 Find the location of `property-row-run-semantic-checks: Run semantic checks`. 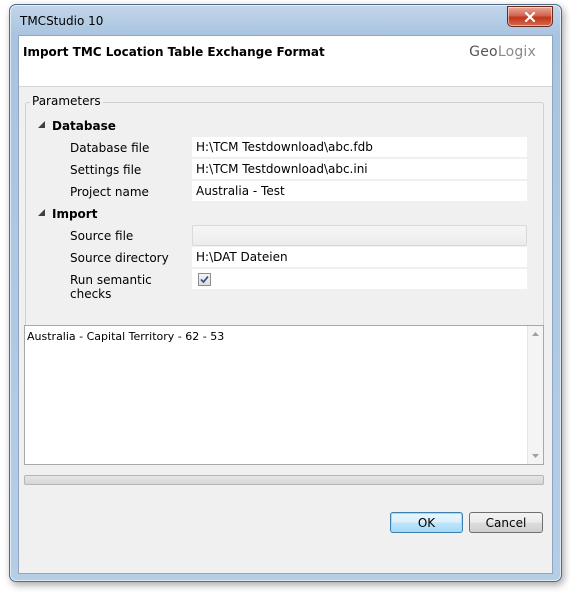

property-row-run-semantic-checks: Run semantic checks is located at coordinates (280, 285).